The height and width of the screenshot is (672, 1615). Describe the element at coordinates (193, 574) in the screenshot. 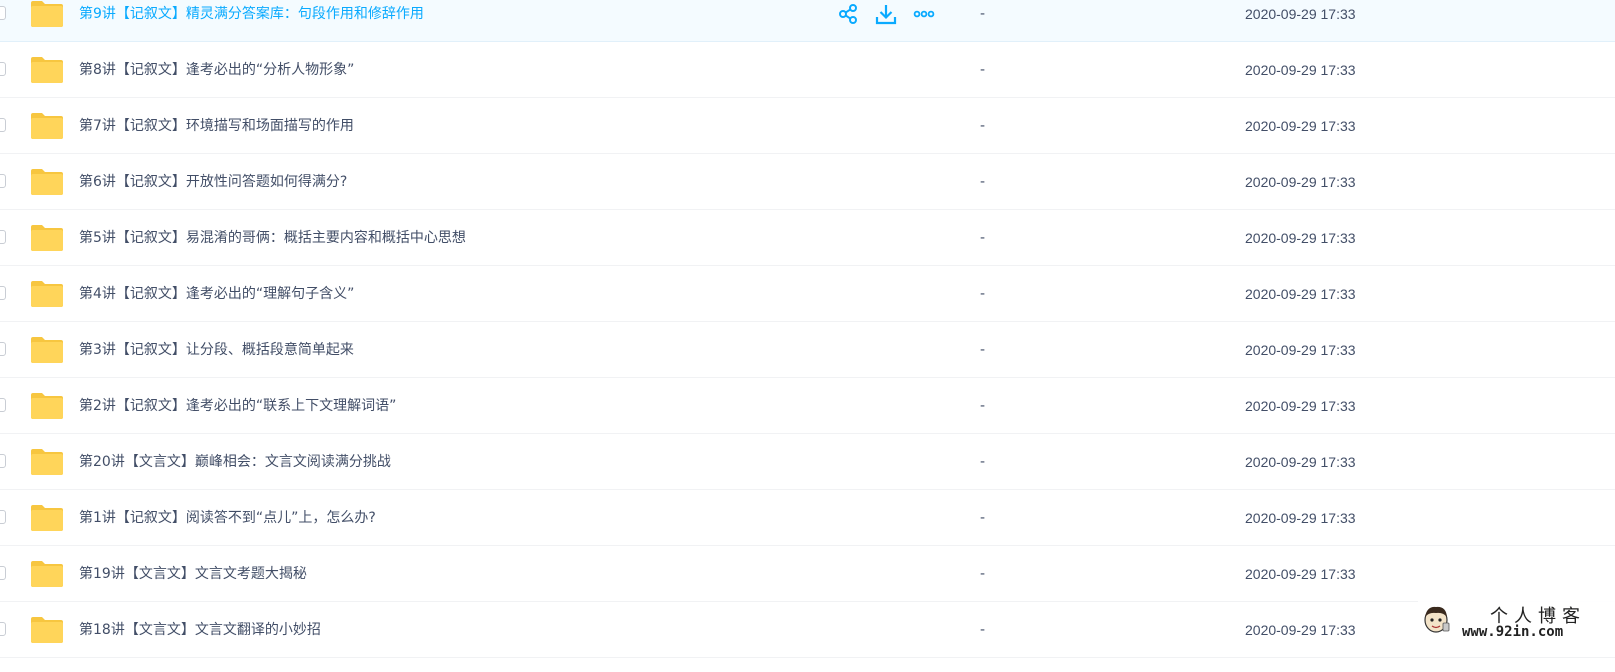

I see `file-name: 第19讲【文言文】文言文考题大揭秘` at that location.